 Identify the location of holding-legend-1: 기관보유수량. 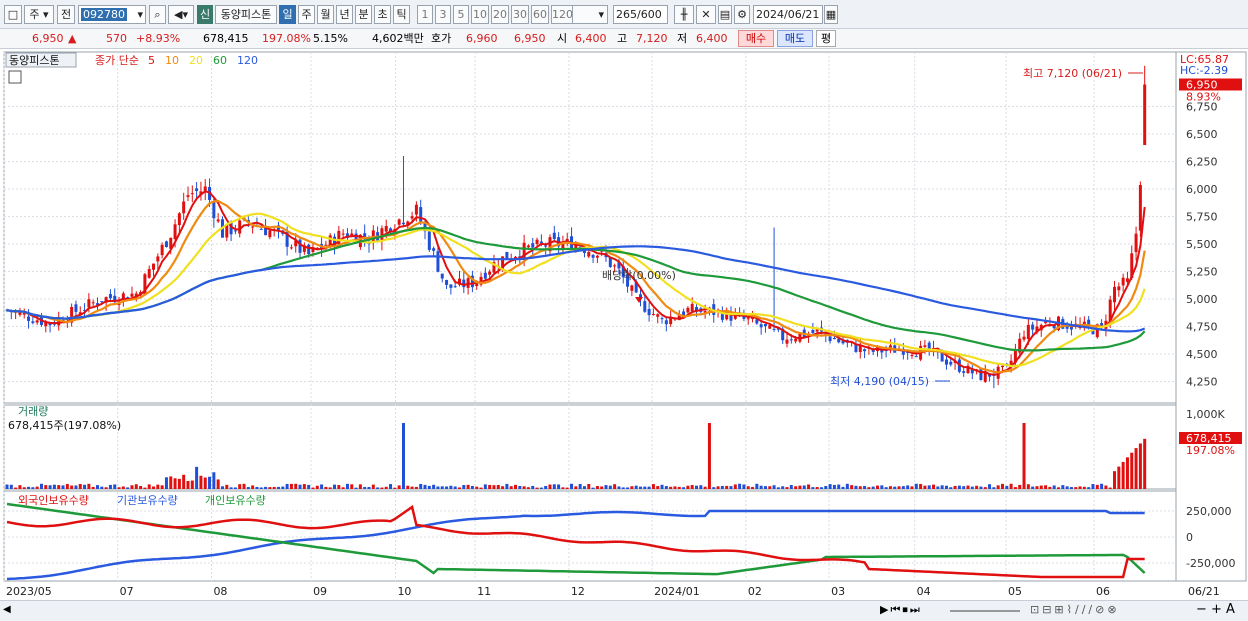
(147, 500).